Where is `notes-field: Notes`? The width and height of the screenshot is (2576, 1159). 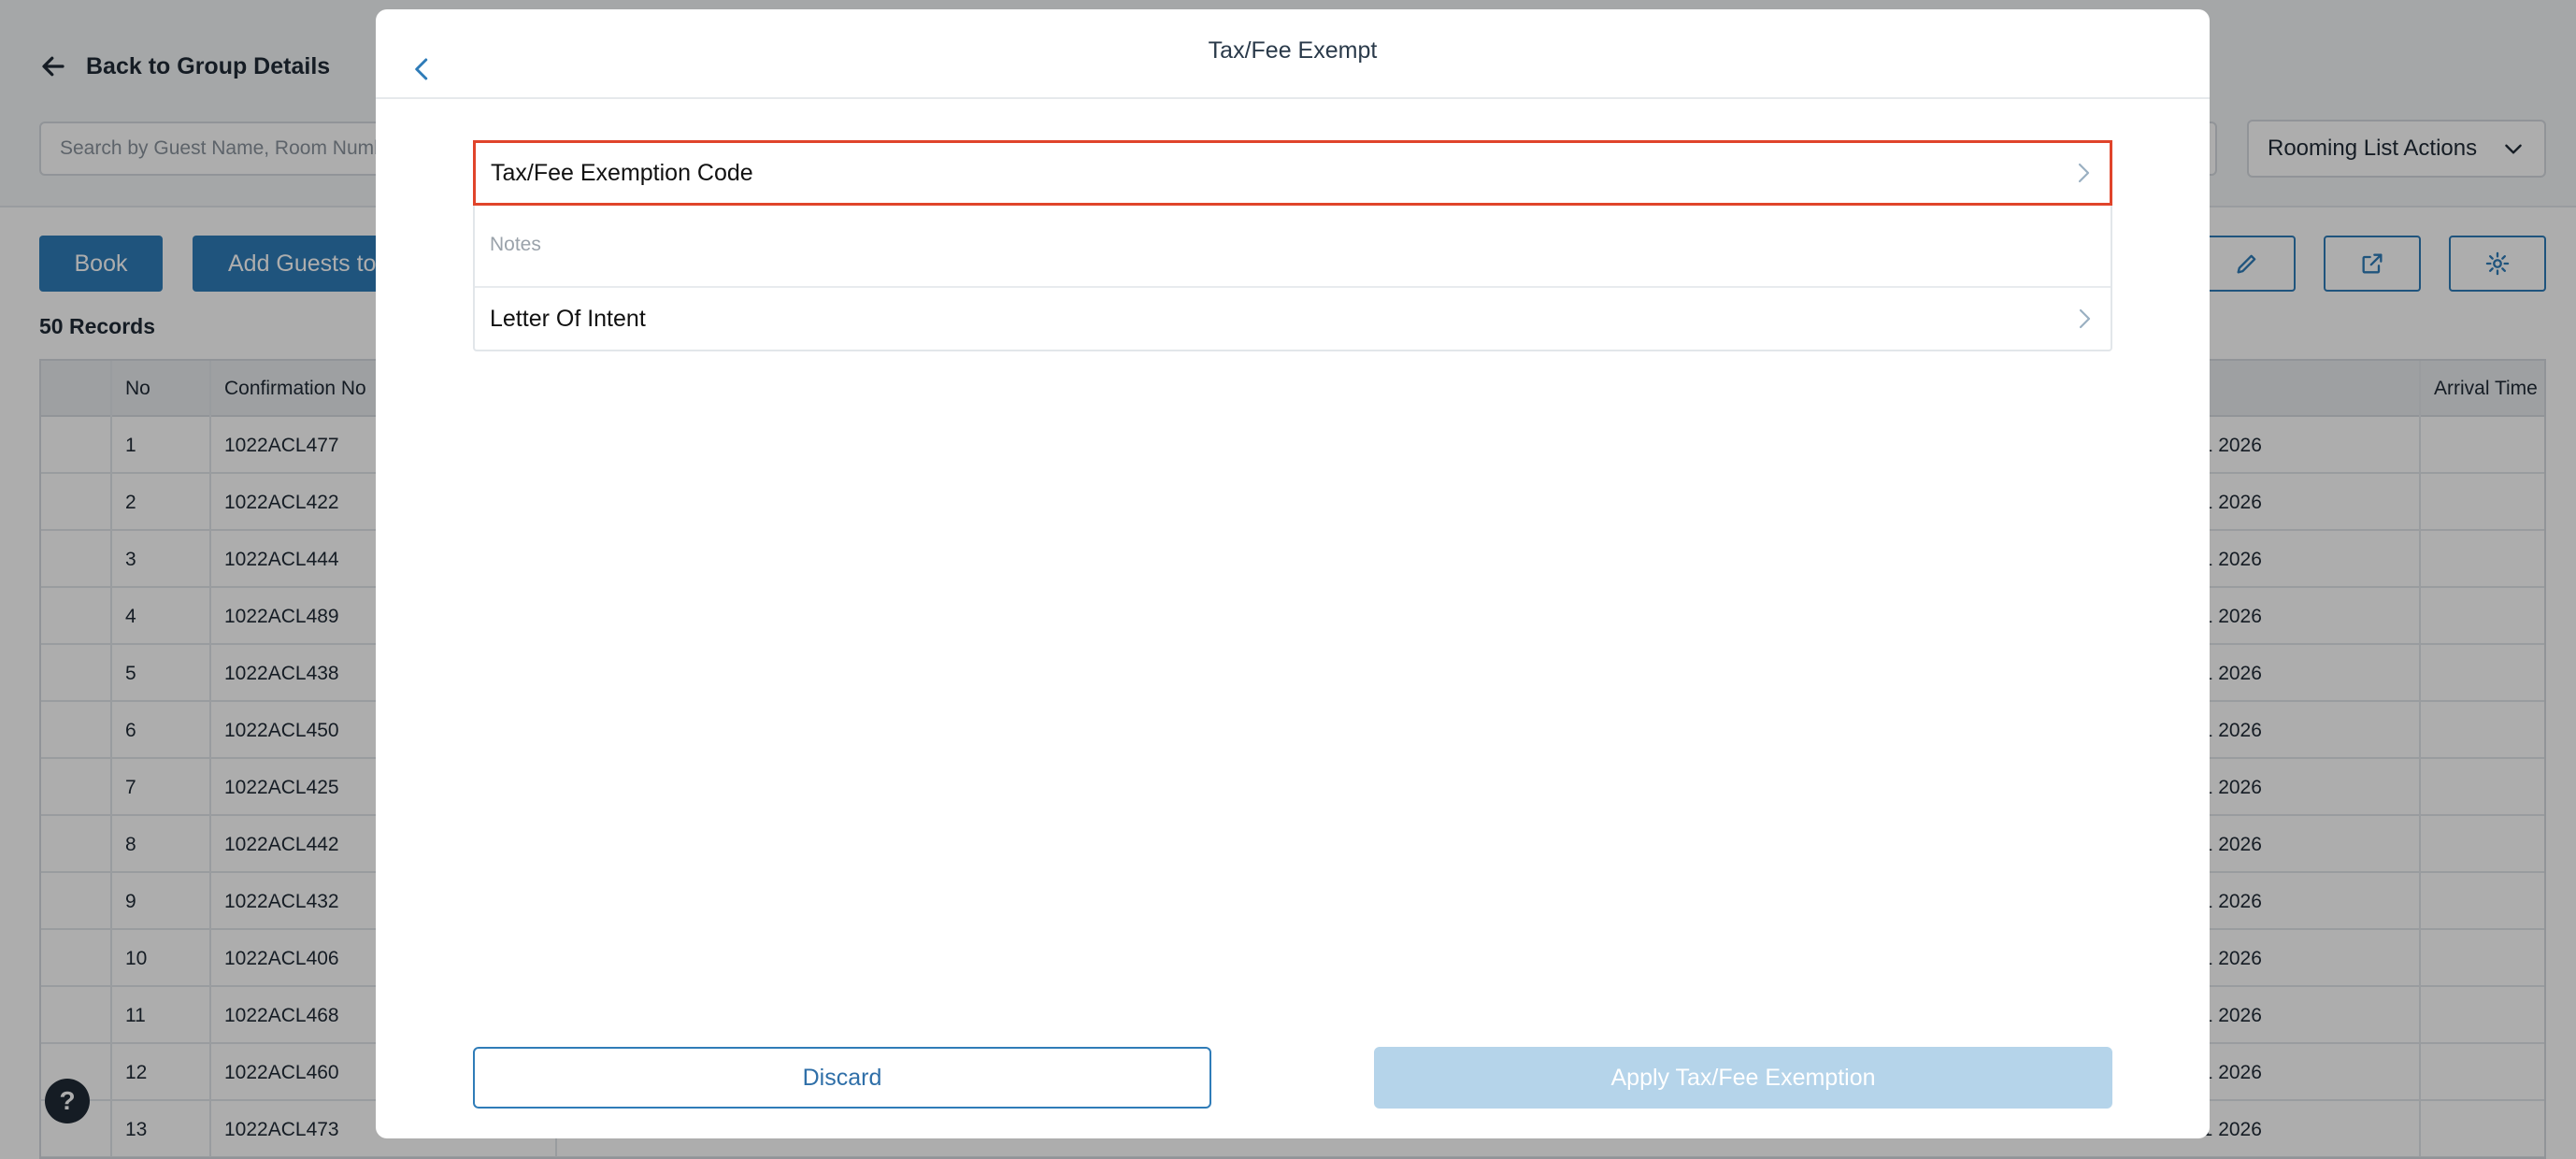
notes-field: Notes is located at coordinates (1293, 246).